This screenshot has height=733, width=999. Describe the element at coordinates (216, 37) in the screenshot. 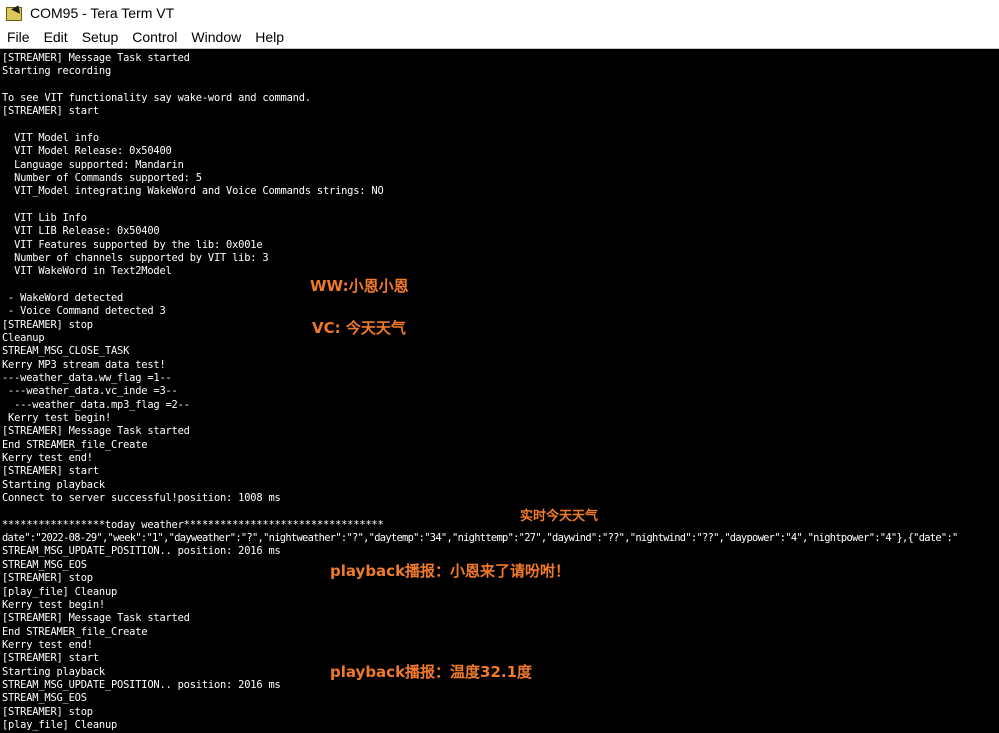

I see `menu-window: Window` at that location.